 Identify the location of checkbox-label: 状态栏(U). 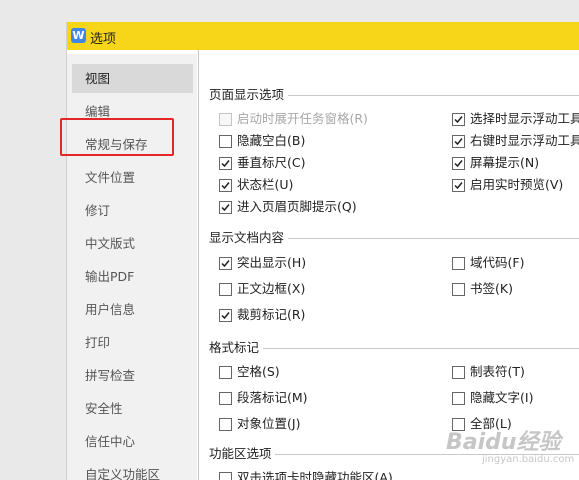
(265, 184).